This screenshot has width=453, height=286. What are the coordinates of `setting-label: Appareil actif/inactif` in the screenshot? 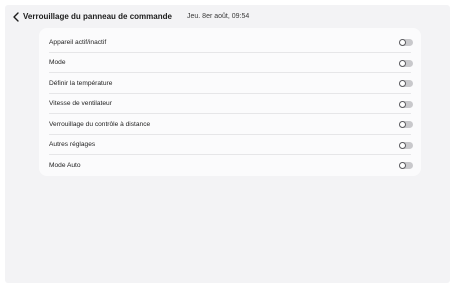 It's located at (78, 42).